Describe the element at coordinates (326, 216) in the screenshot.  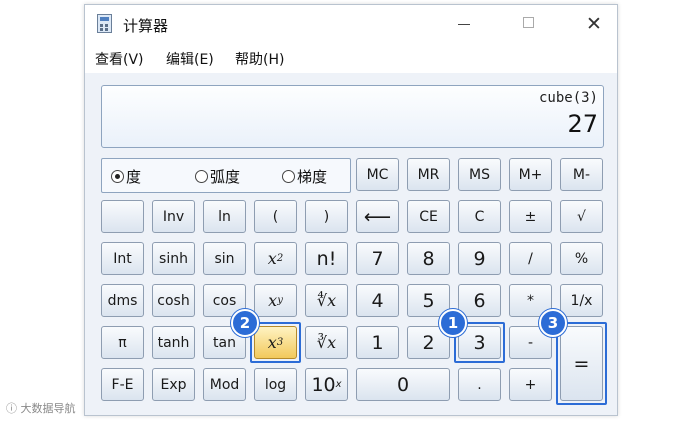
I see `right-paren-button: )` at that location.